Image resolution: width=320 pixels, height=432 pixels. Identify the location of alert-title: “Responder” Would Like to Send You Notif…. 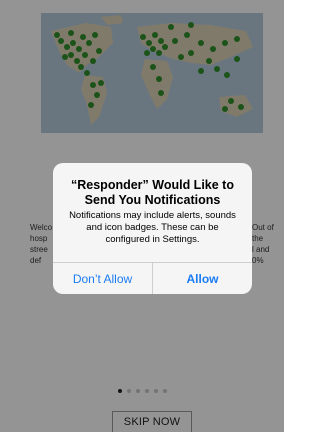
(152, 192).